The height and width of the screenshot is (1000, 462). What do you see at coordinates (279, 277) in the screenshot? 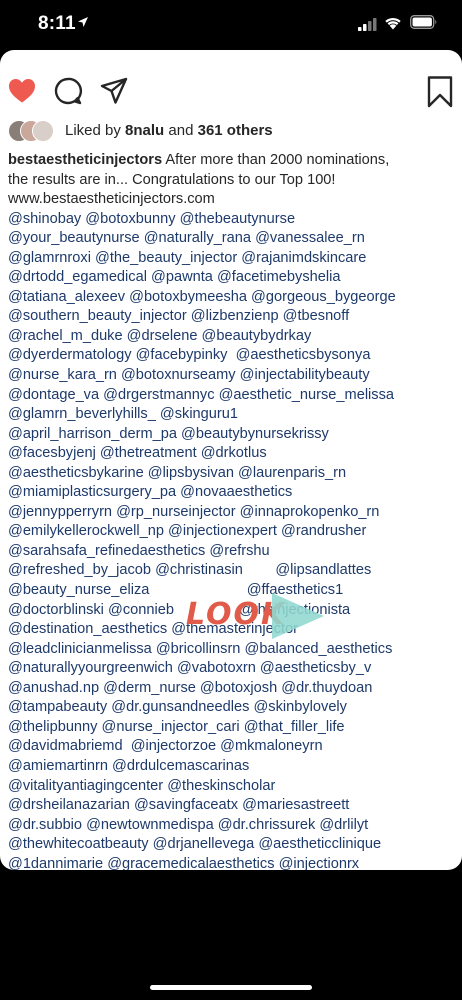
I see `mention-link: @facetimebyshelia` at bounding box center [279, 277].